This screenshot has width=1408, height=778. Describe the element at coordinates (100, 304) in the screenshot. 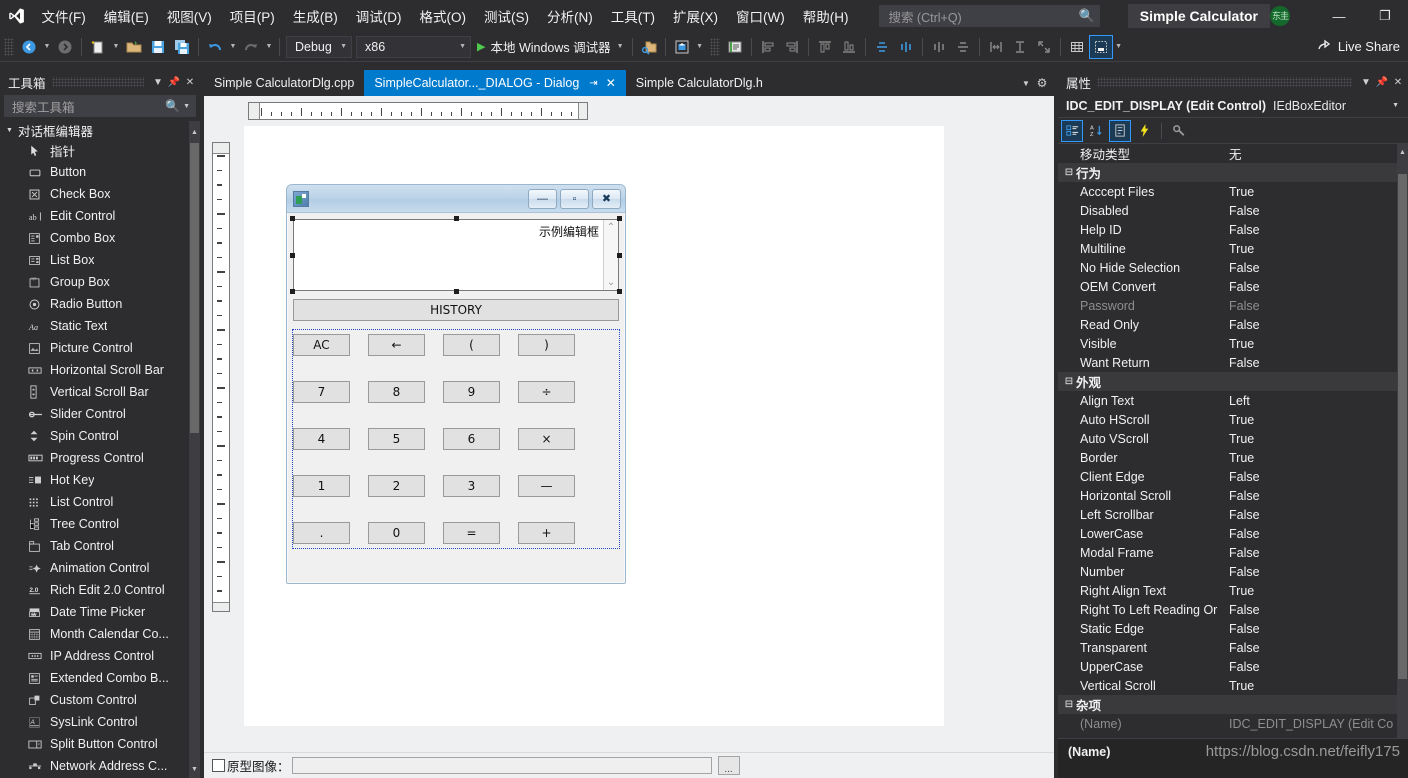

I see `toolbox-item-radio-button: Radio Button` at that location.